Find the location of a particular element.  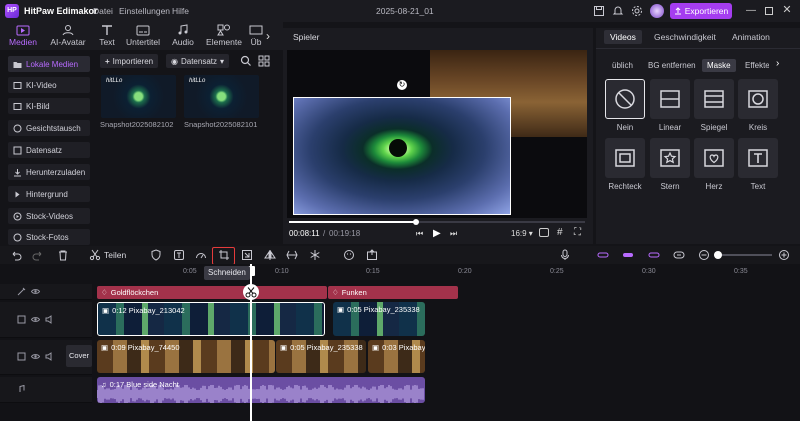

flip-icon is located at coordinates (270, 255).